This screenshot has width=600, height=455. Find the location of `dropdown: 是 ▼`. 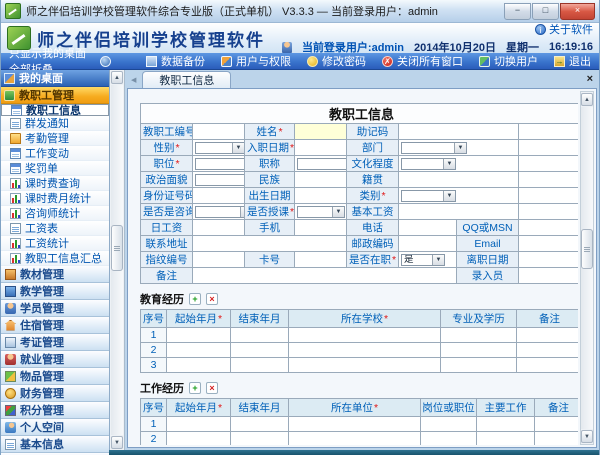

dropdown: 是 ▼ is located at coordinates (423, 259).